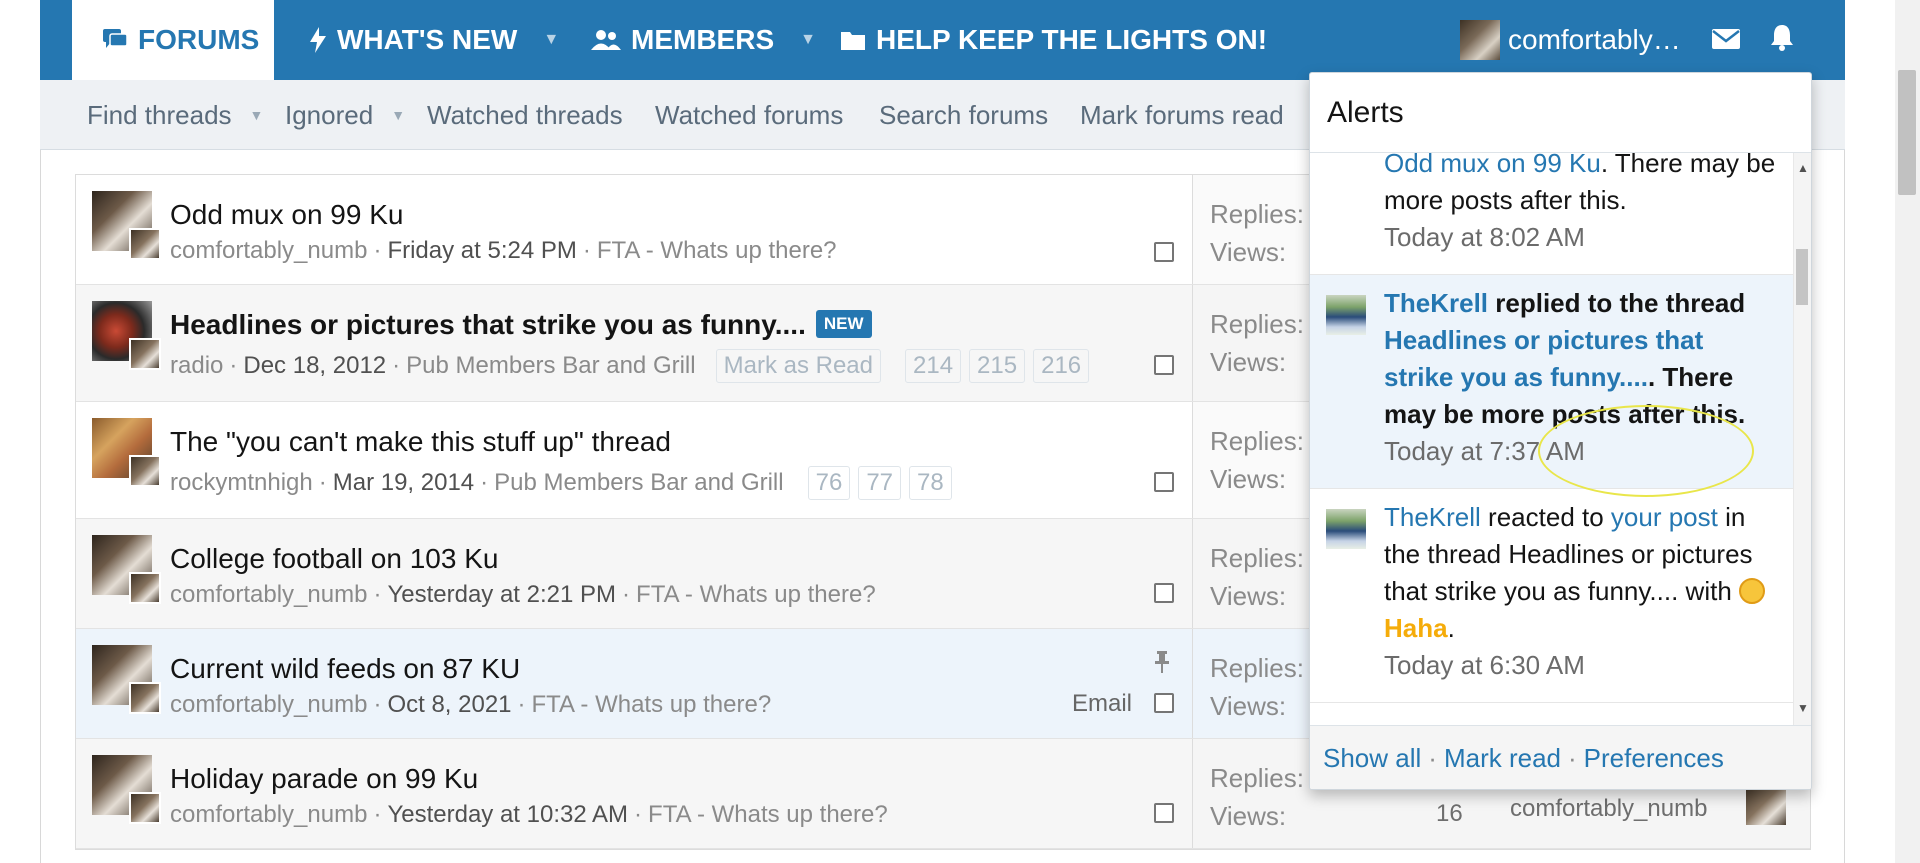 This screenshot has height=863, width=1920. Describe the element at coordinates (1802, 277) in the screenshot. I see `alerts-scroll-thumb` at that location.